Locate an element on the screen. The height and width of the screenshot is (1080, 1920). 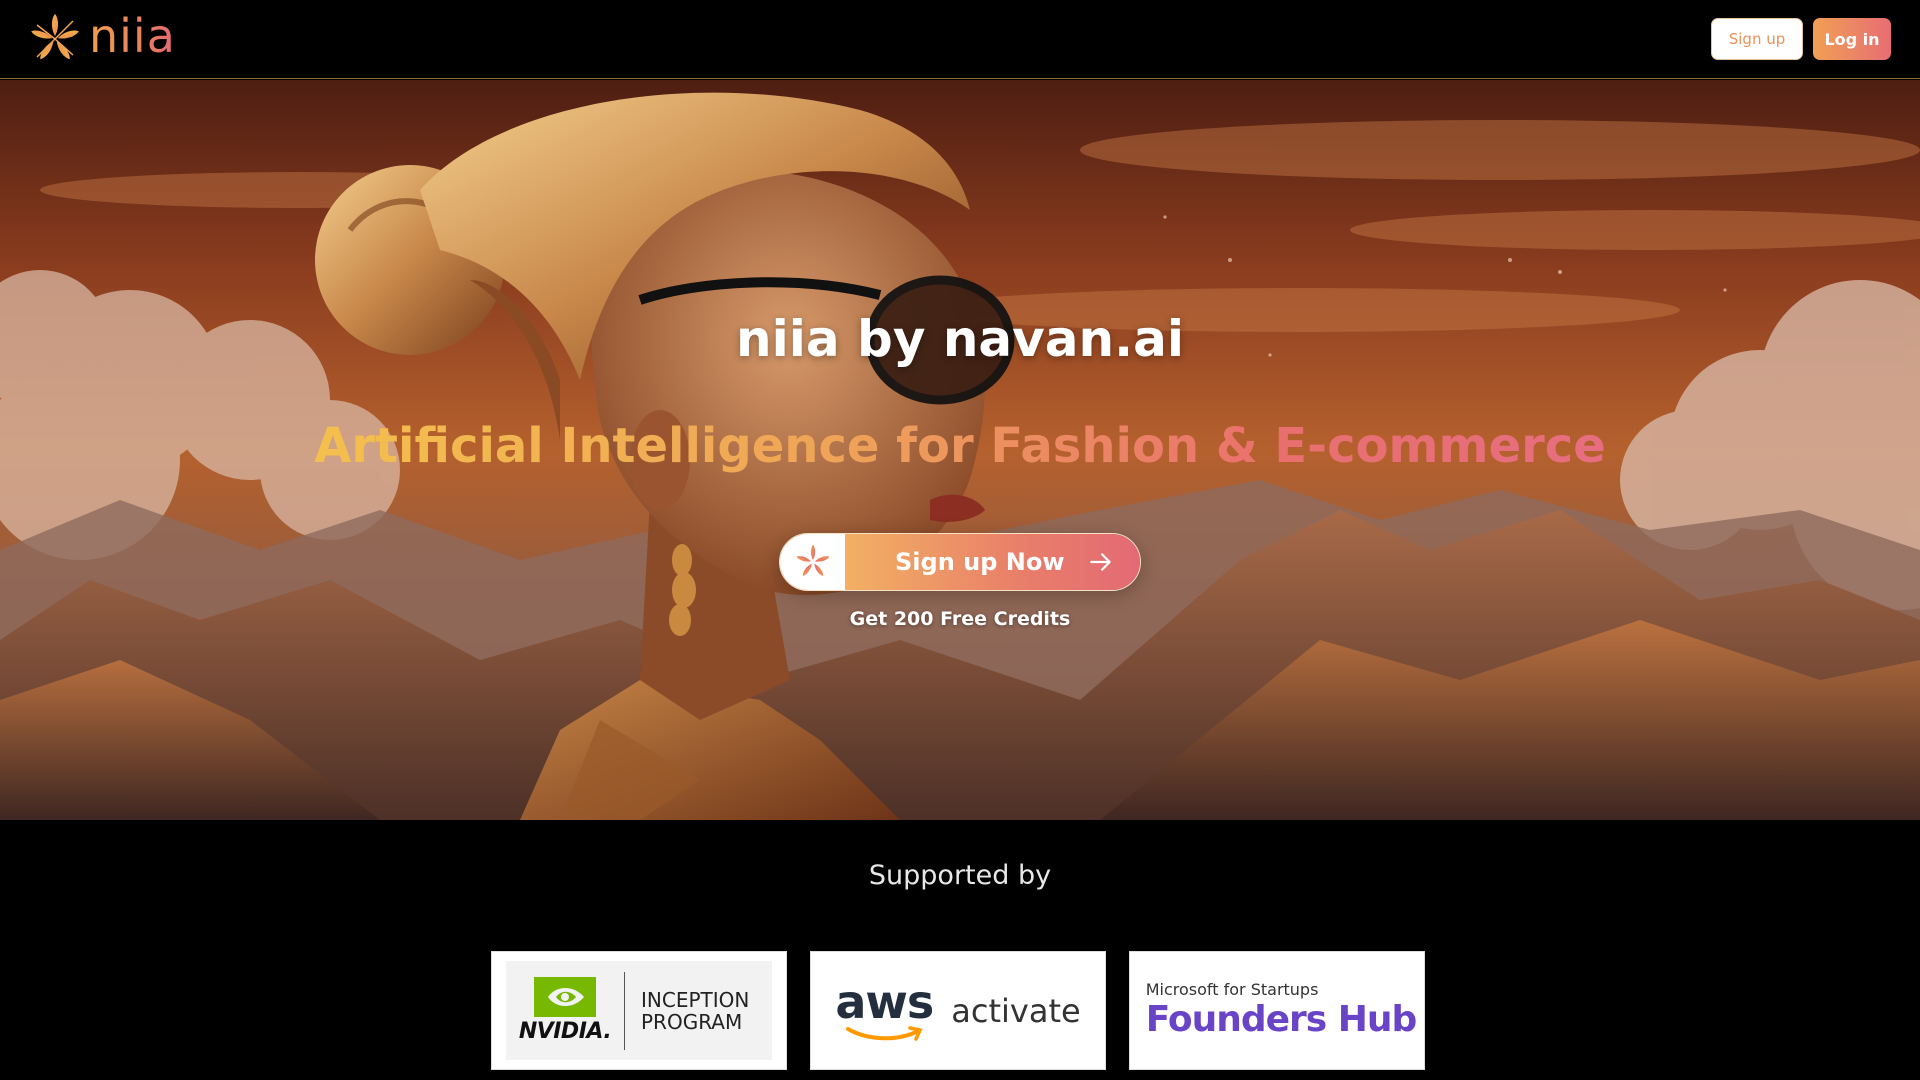
aws-smile-icon is located at coordinates (884, 1033).